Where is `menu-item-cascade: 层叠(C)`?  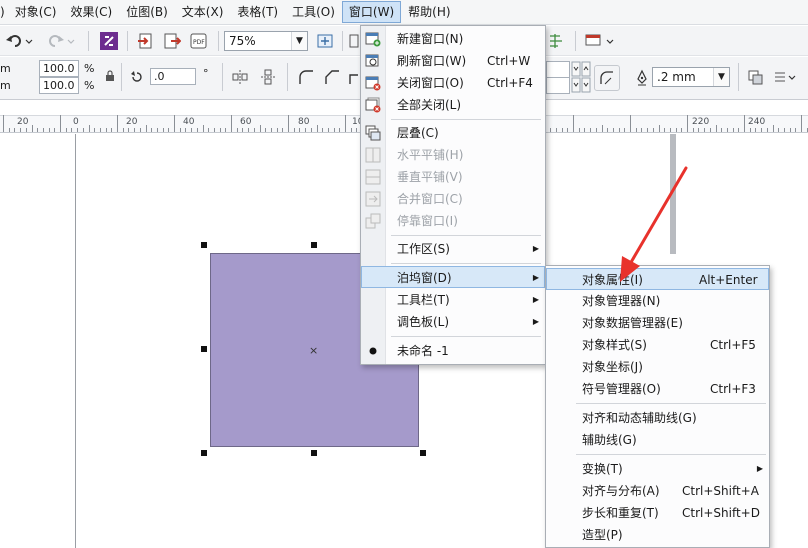 menu-item-cascade: 层叠(C) is located at coordinates (453, 133).